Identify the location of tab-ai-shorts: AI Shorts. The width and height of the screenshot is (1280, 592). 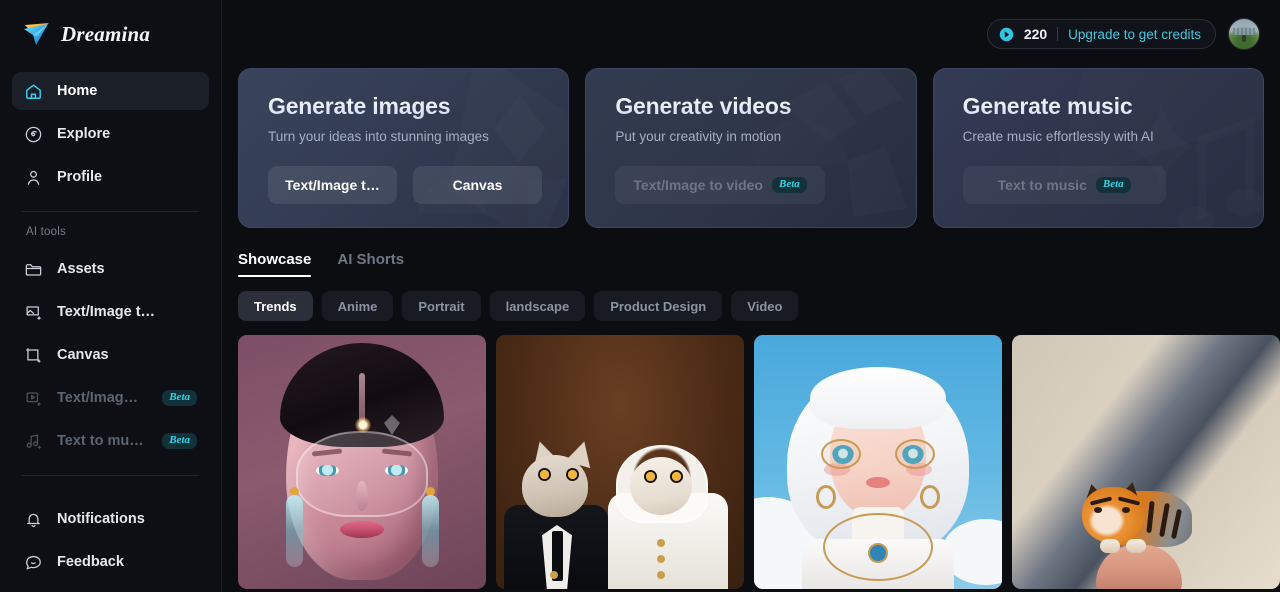
(370, 264).